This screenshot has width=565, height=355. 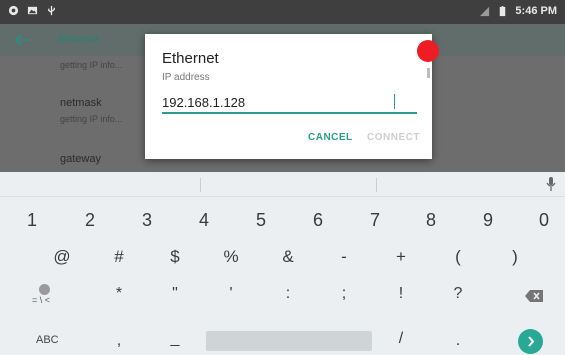 I want to click on key-dollar: $, so click(x=174, y=257).